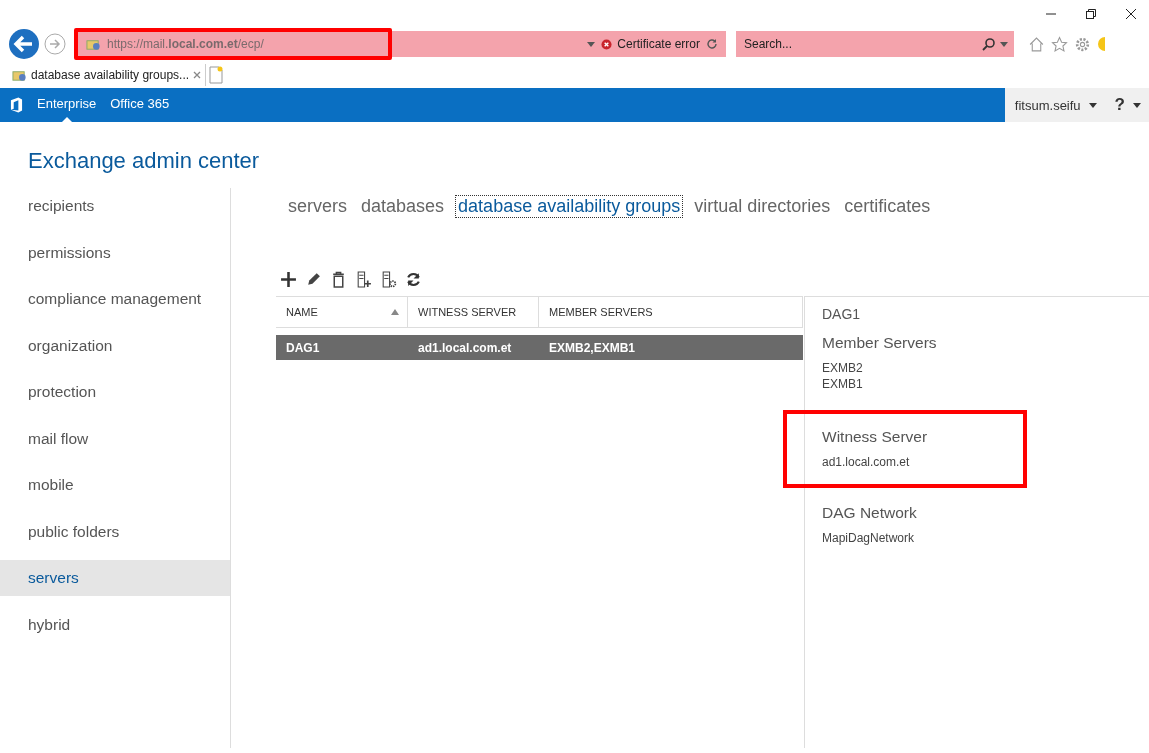 This screenshot has height=753, width=1149. Describe the element at coordinates (1059, 44) in the screenshot. I see `star-icon` at that location.